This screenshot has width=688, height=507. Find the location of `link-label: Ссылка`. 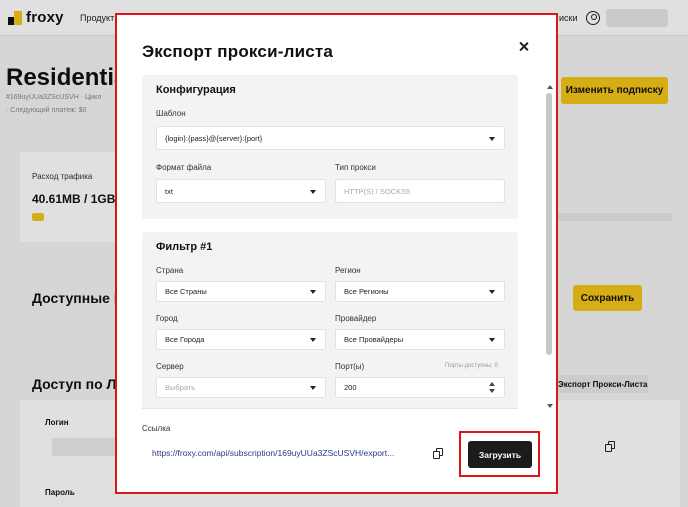

link-label: Ссылка is located at coordinates (156, 428).